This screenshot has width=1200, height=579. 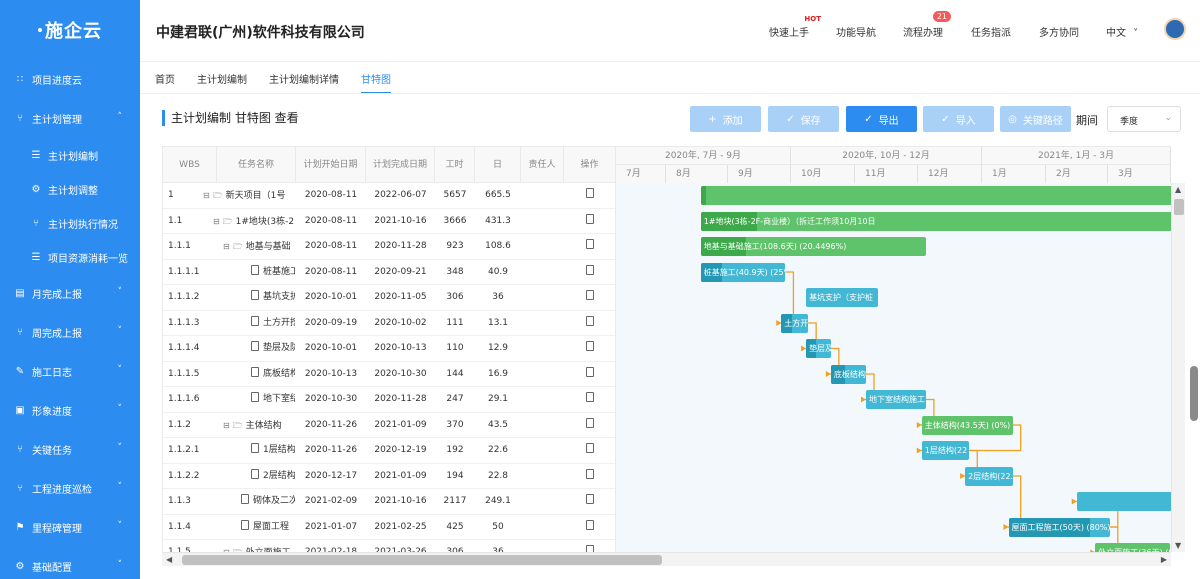 What do you see at coordinates (389, 247) in the screenshot?
I see `table-row: 1.1.1 ⊟ 🗁 地基与基础 2020-08-11 2020-11-28 923 108.6` at bounding box center [389, 247].